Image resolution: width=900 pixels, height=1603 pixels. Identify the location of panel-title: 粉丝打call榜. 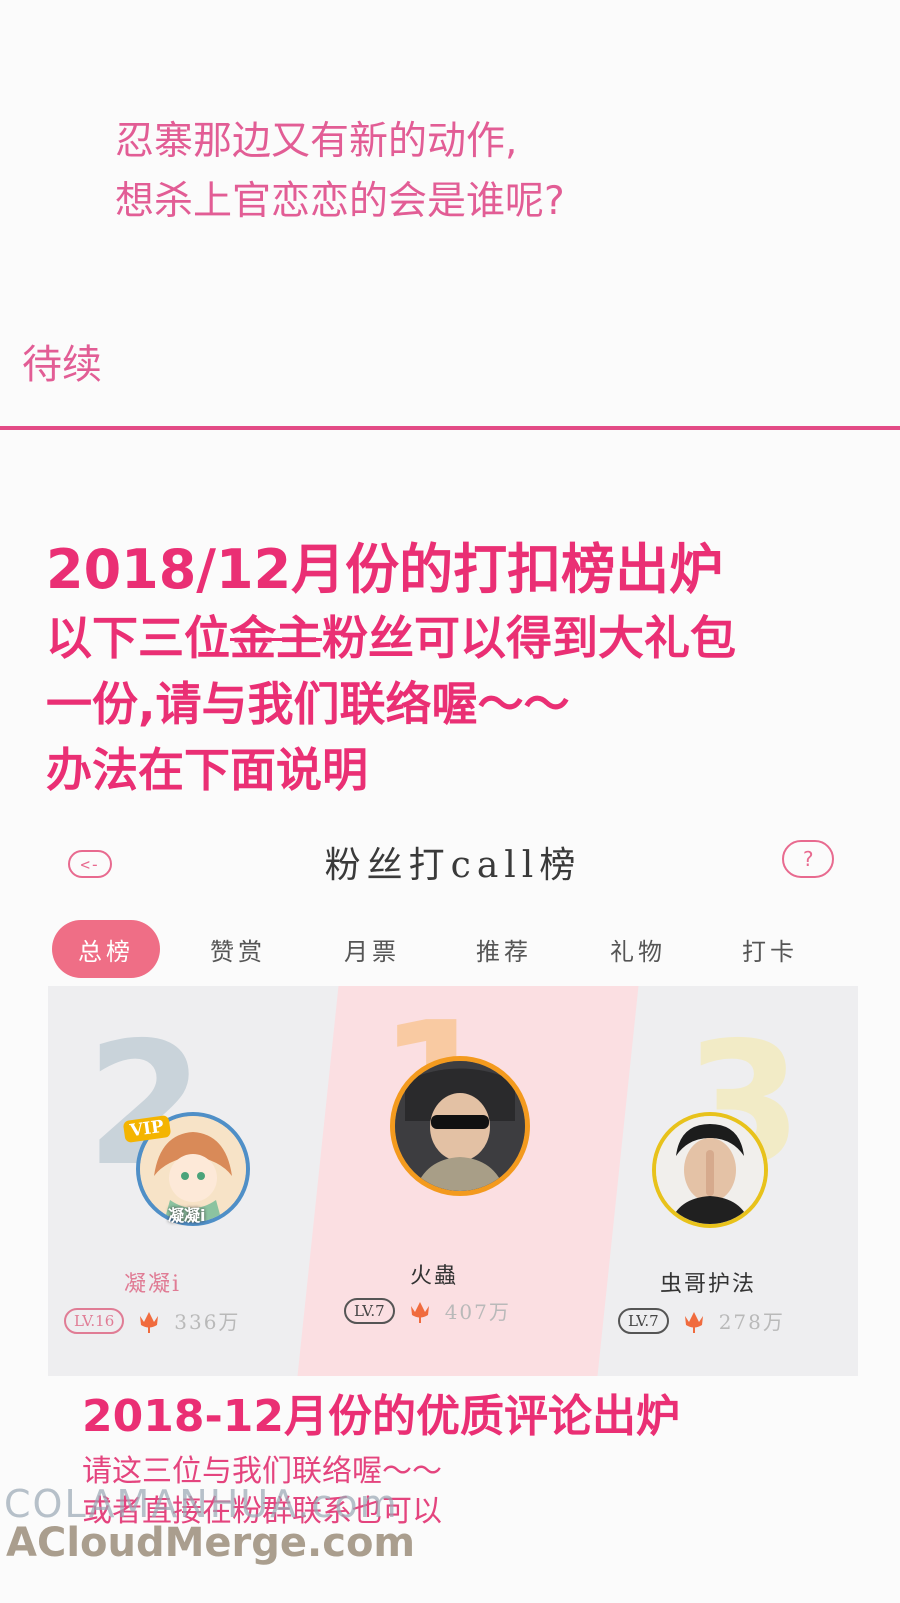
(453, 865).